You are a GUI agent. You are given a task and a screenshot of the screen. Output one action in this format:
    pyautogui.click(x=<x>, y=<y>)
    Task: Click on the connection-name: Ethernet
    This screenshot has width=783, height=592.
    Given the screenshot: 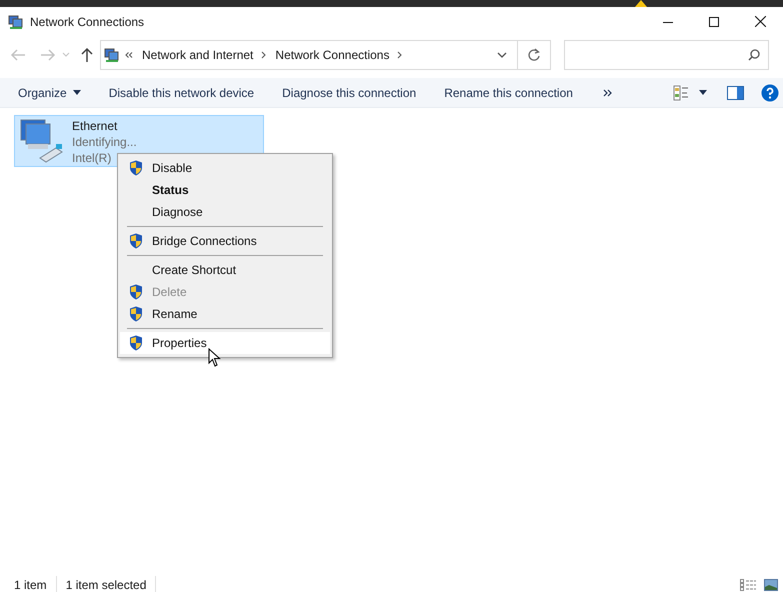 What is the action you would take?
    pyautogui.click(x=95, y=126)
    